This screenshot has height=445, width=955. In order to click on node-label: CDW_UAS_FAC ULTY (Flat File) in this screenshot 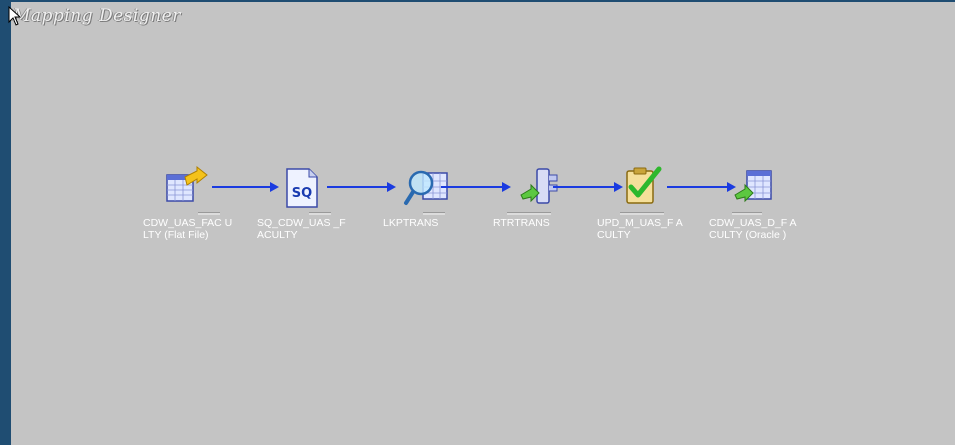, I will do `click(188, 229)`.